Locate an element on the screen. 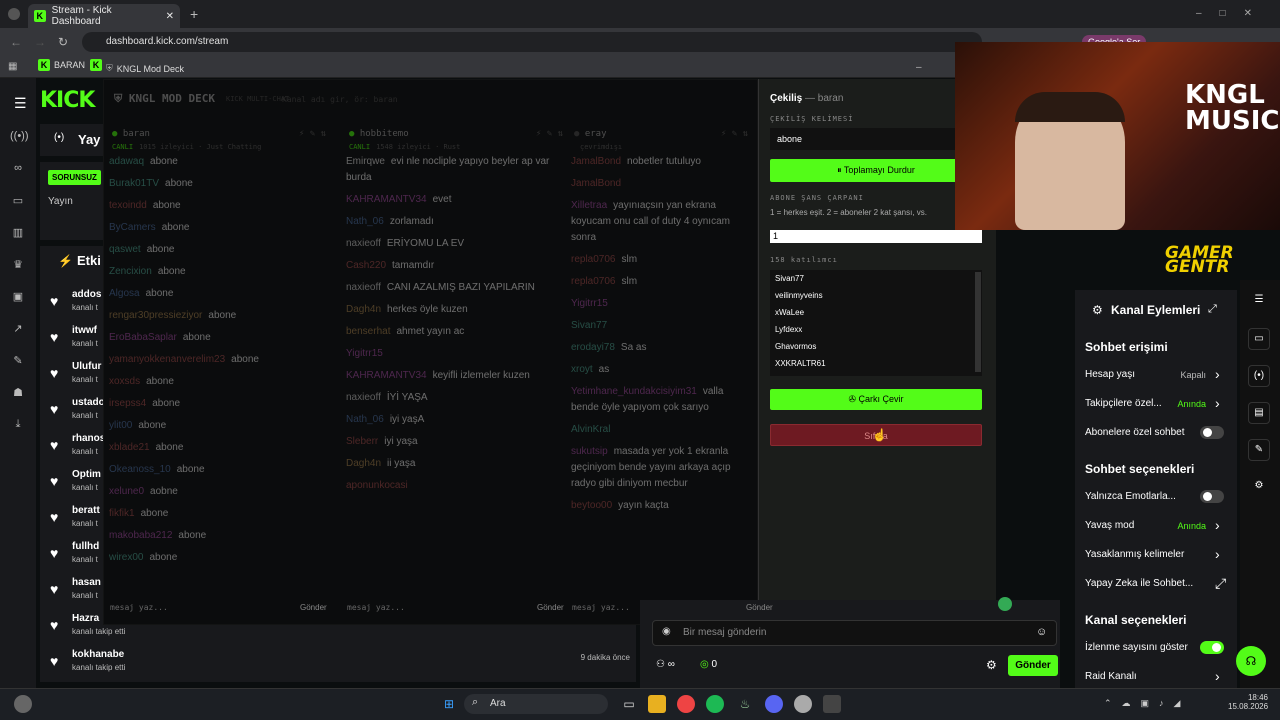 This screenshot has width=1280, height=720. chat-message: ylit00 abone is located at coordinates (219, 426).